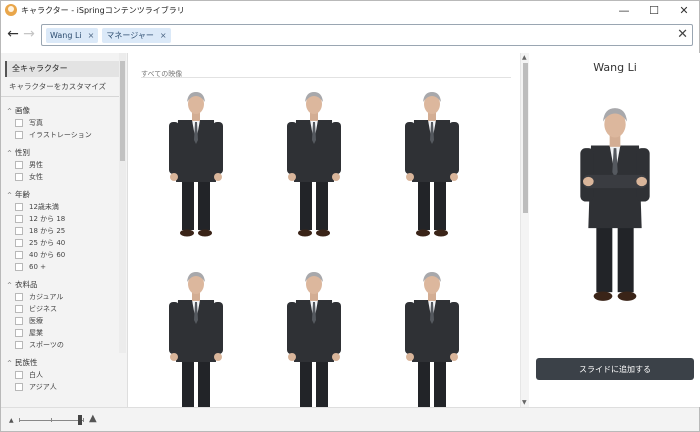 The width and height of the screenshot is (700, 432). Describe the element at coordinates (93, 418) in the screenshot. I see `mountain-large-icon: ▲` at that location.